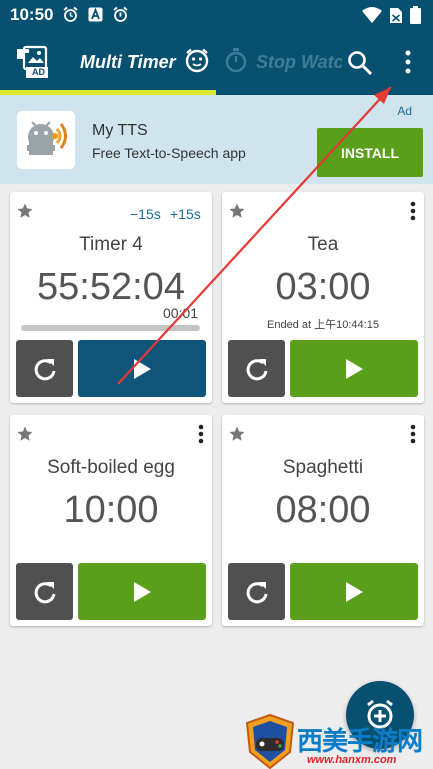 Image resolution: width=433 pixels, height=769 pixels. Describe the element at coordinates (111, 510) in the screenshot. I see `timer-time: 10:00` at that location.